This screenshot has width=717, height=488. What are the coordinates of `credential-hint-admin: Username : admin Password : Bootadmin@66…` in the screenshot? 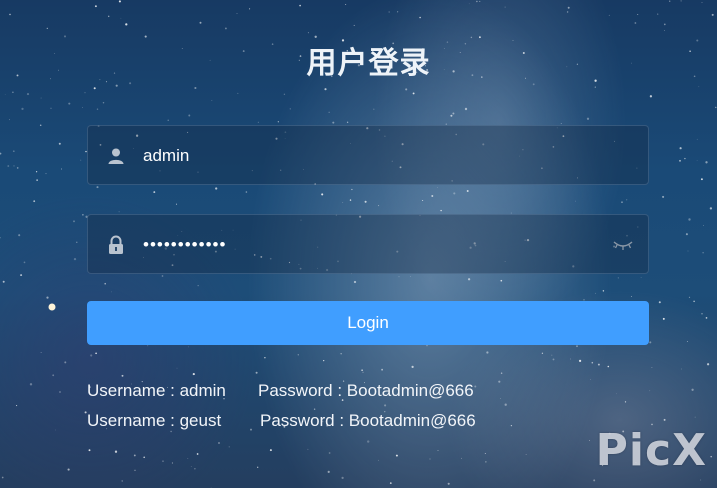 It's located at (280, 391).